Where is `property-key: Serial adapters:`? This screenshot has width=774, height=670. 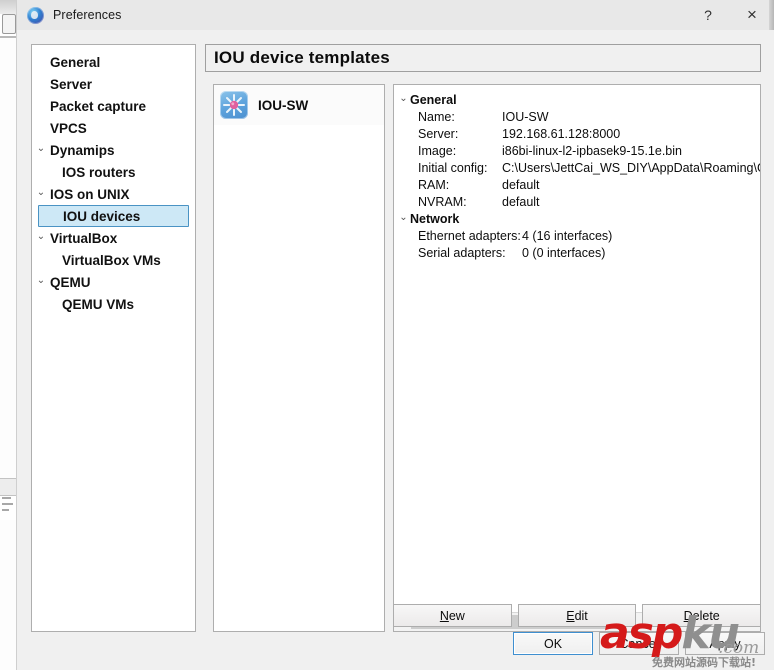 property-key: Serial adapters: is located at coordinates (462, 252).